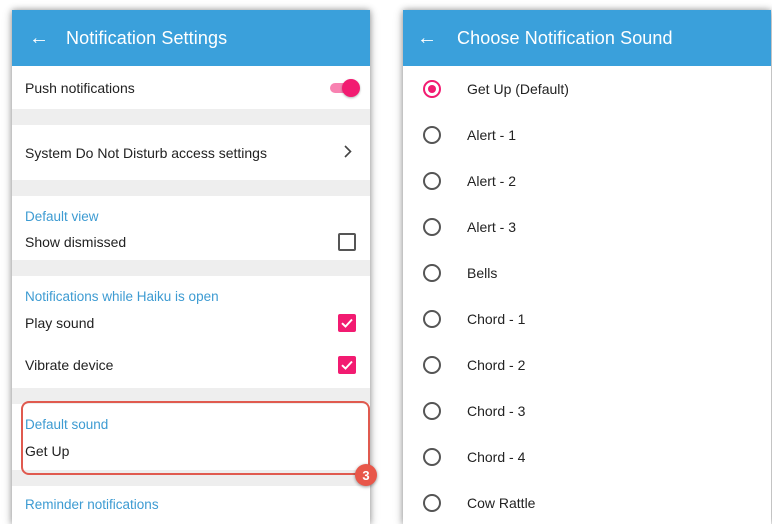 The width and height of the screenshot is (772, 524). Describe the element at coordinates (347, 323) in the screenshot. I see `play-sound-checkbox` at that location.